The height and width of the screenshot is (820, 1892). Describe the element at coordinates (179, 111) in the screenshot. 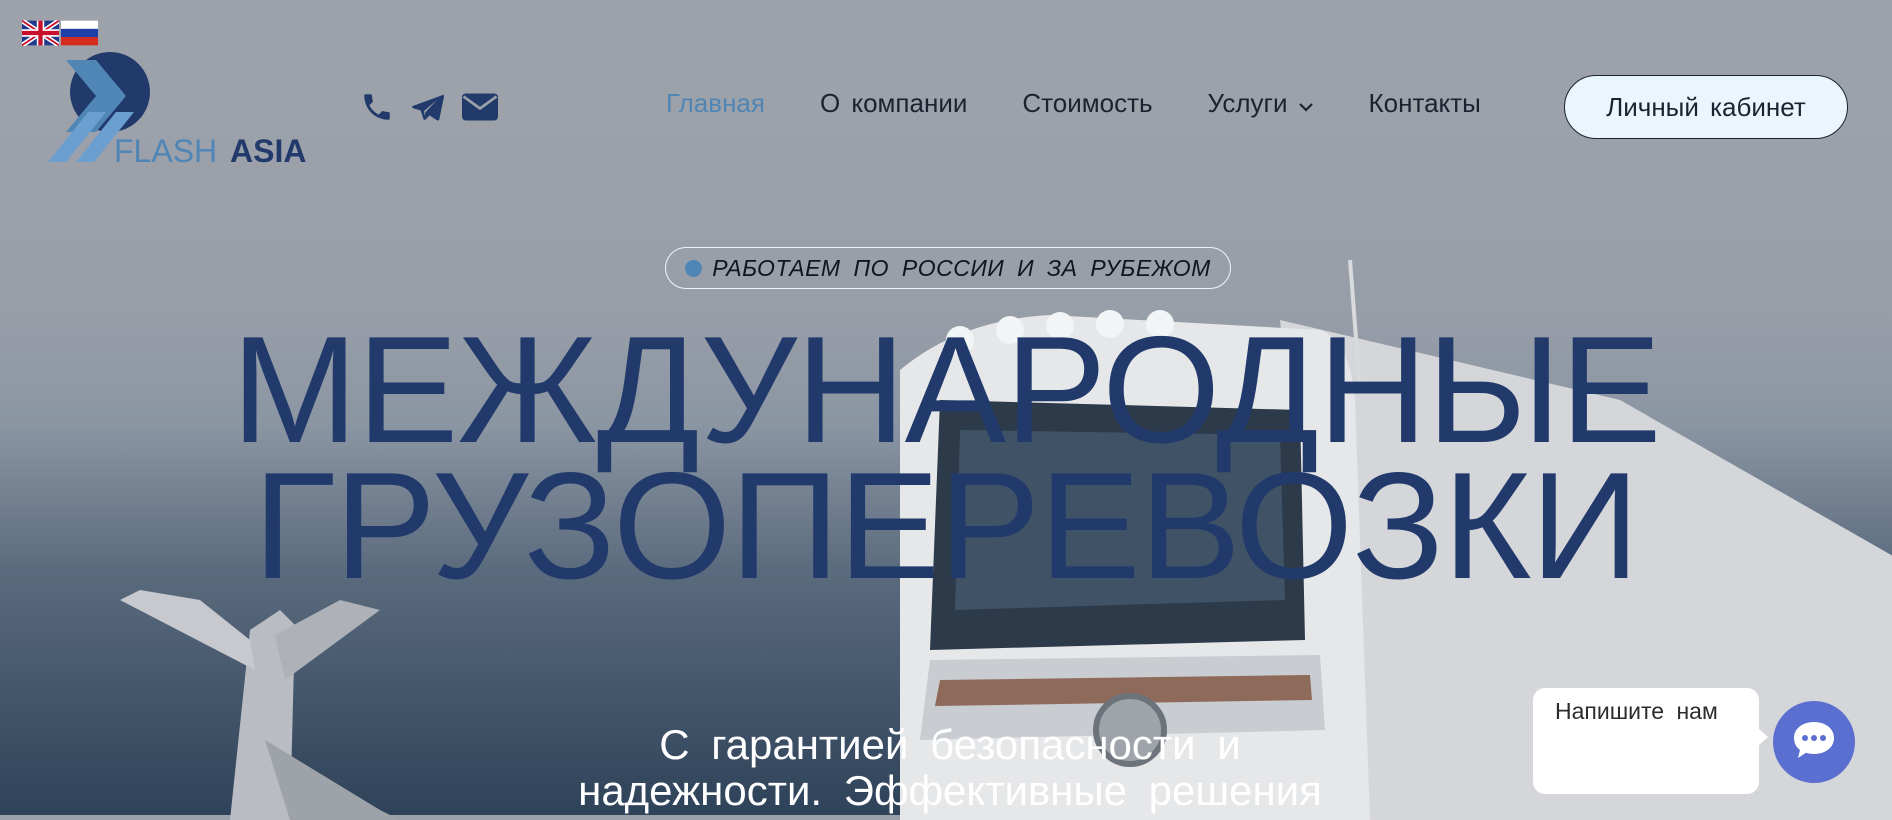

I see `company-logo: FLASH ASIA` at that location.